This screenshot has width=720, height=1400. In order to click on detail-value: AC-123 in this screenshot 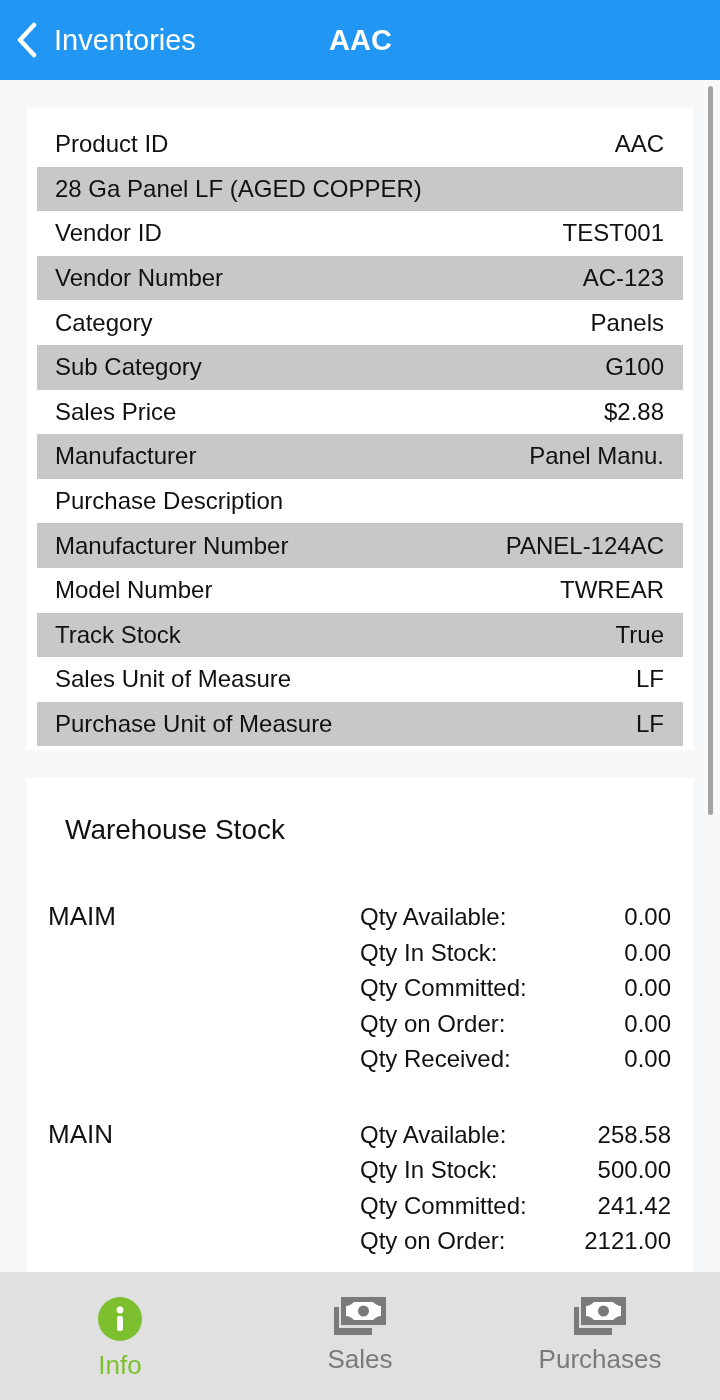, I will do `click(623, 278)`.